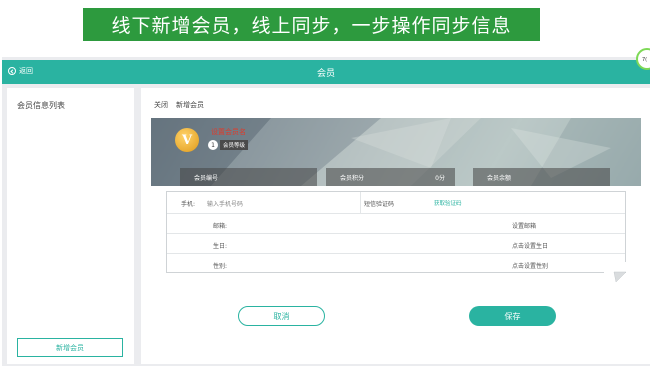 The height and width of the screenshot is (366, 650). I want to click on level-select: 会员等级, so click(234, 145).